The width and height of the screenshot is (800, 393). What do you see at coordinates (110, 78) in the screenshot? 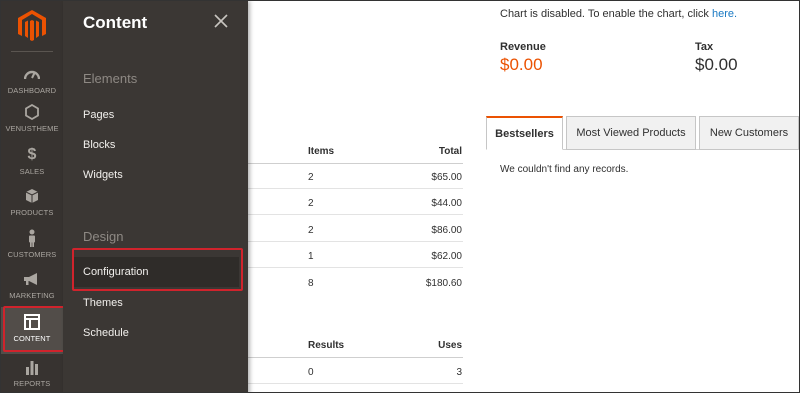
I see `flyout-section-elements: Elements` at bounding box center [110, 78].